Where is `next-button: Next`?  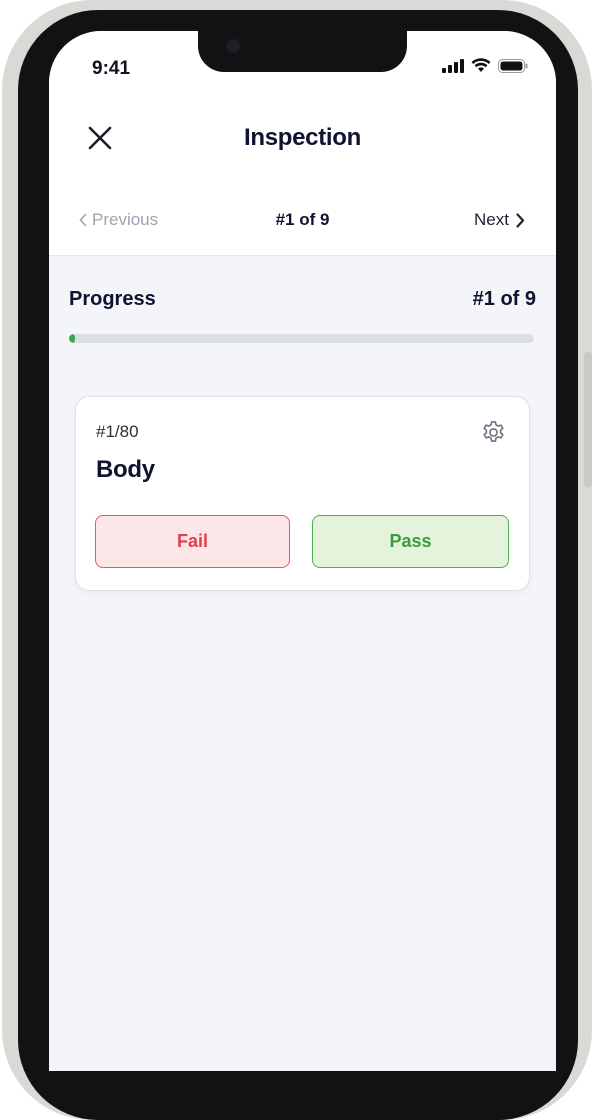 next-button: Next is located at coordinates (499, 220).